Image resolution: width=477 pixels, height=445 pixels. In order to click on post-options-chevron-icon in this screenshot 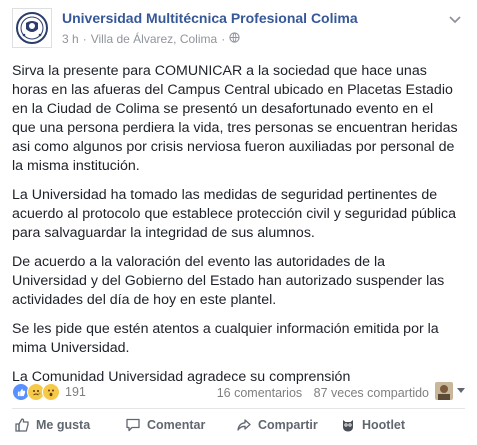, I will do `click(455, 20)`.